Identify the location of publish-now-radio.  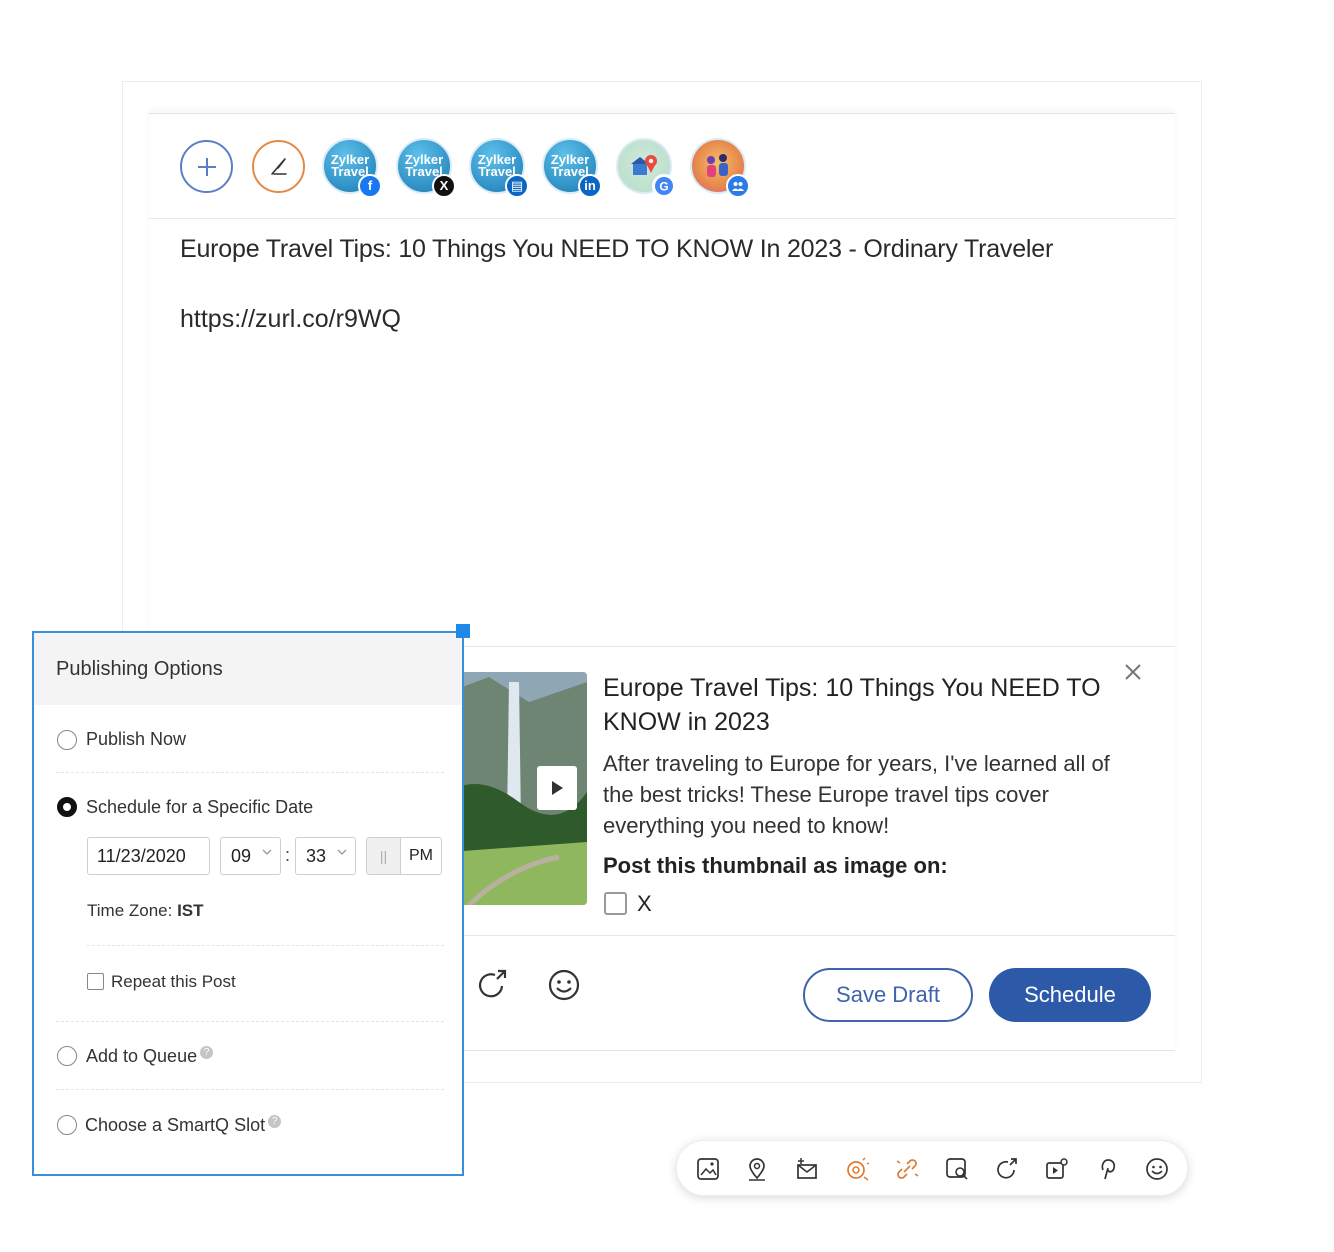
(67, 740).